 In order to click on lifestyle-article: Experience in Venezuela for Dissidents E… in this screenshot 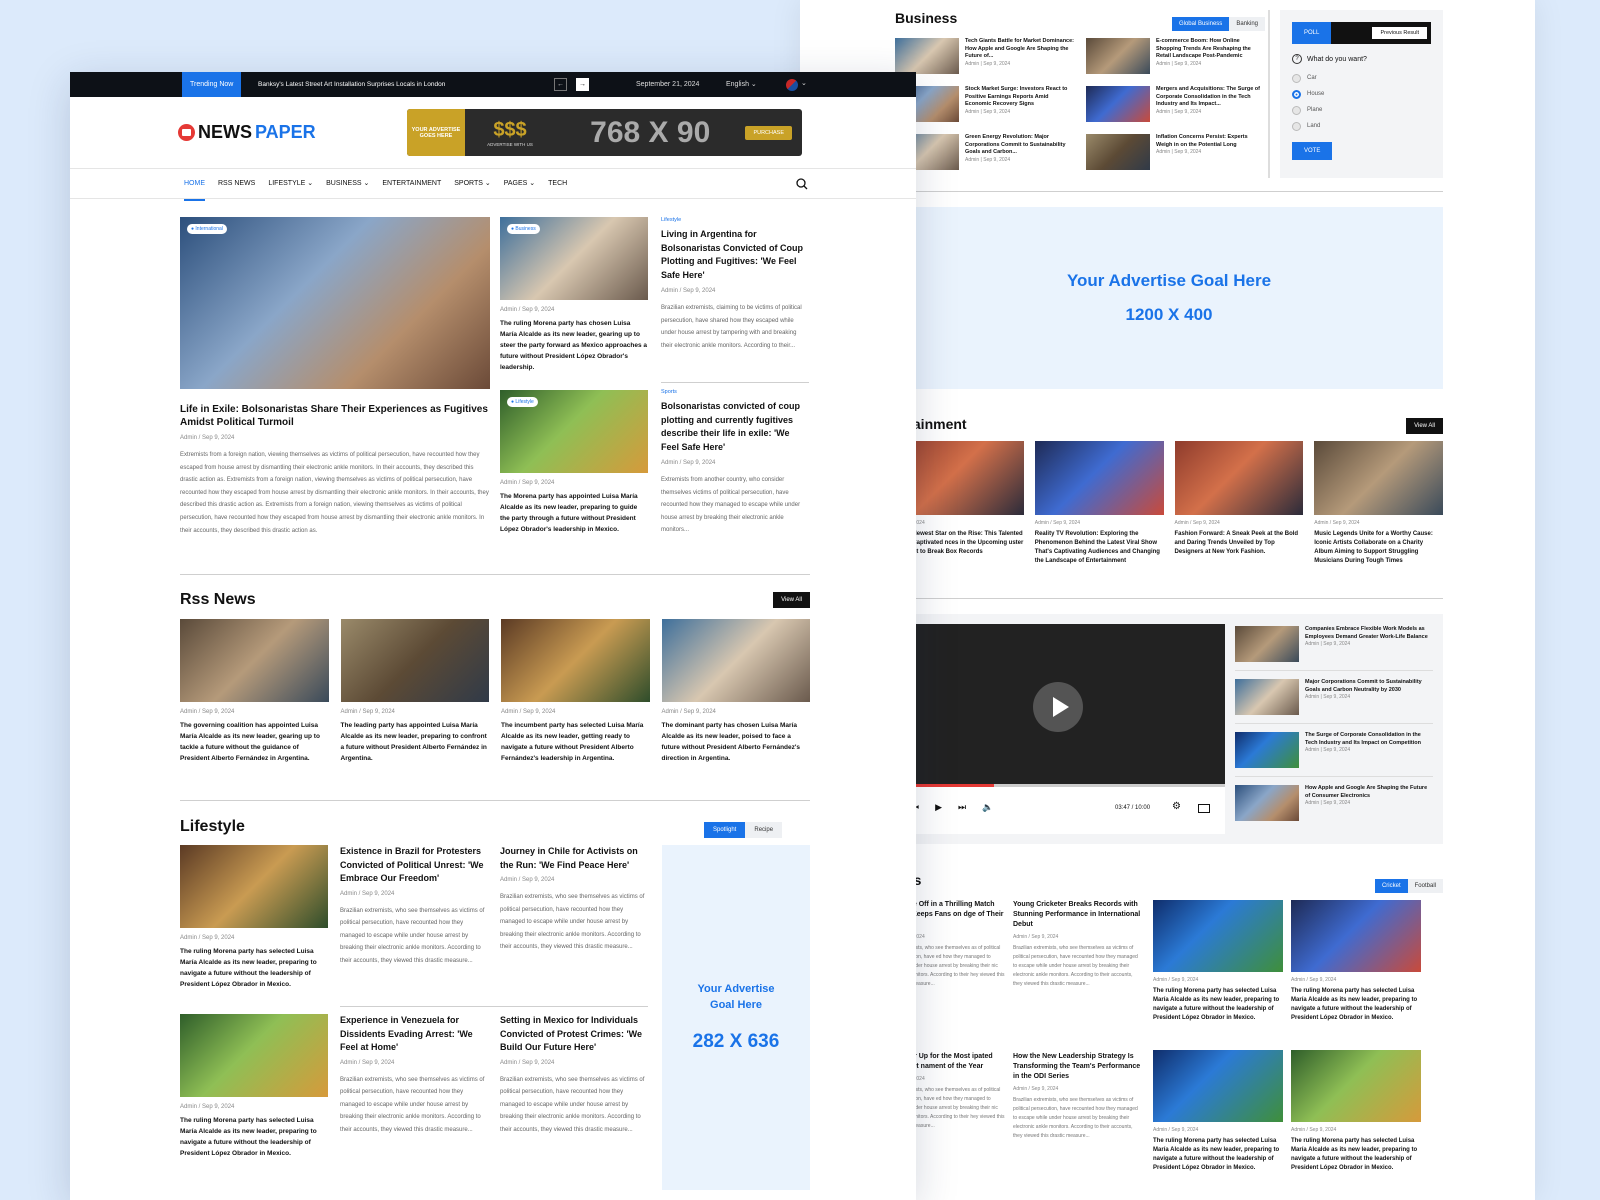, I will do `click(414, 1075)`.